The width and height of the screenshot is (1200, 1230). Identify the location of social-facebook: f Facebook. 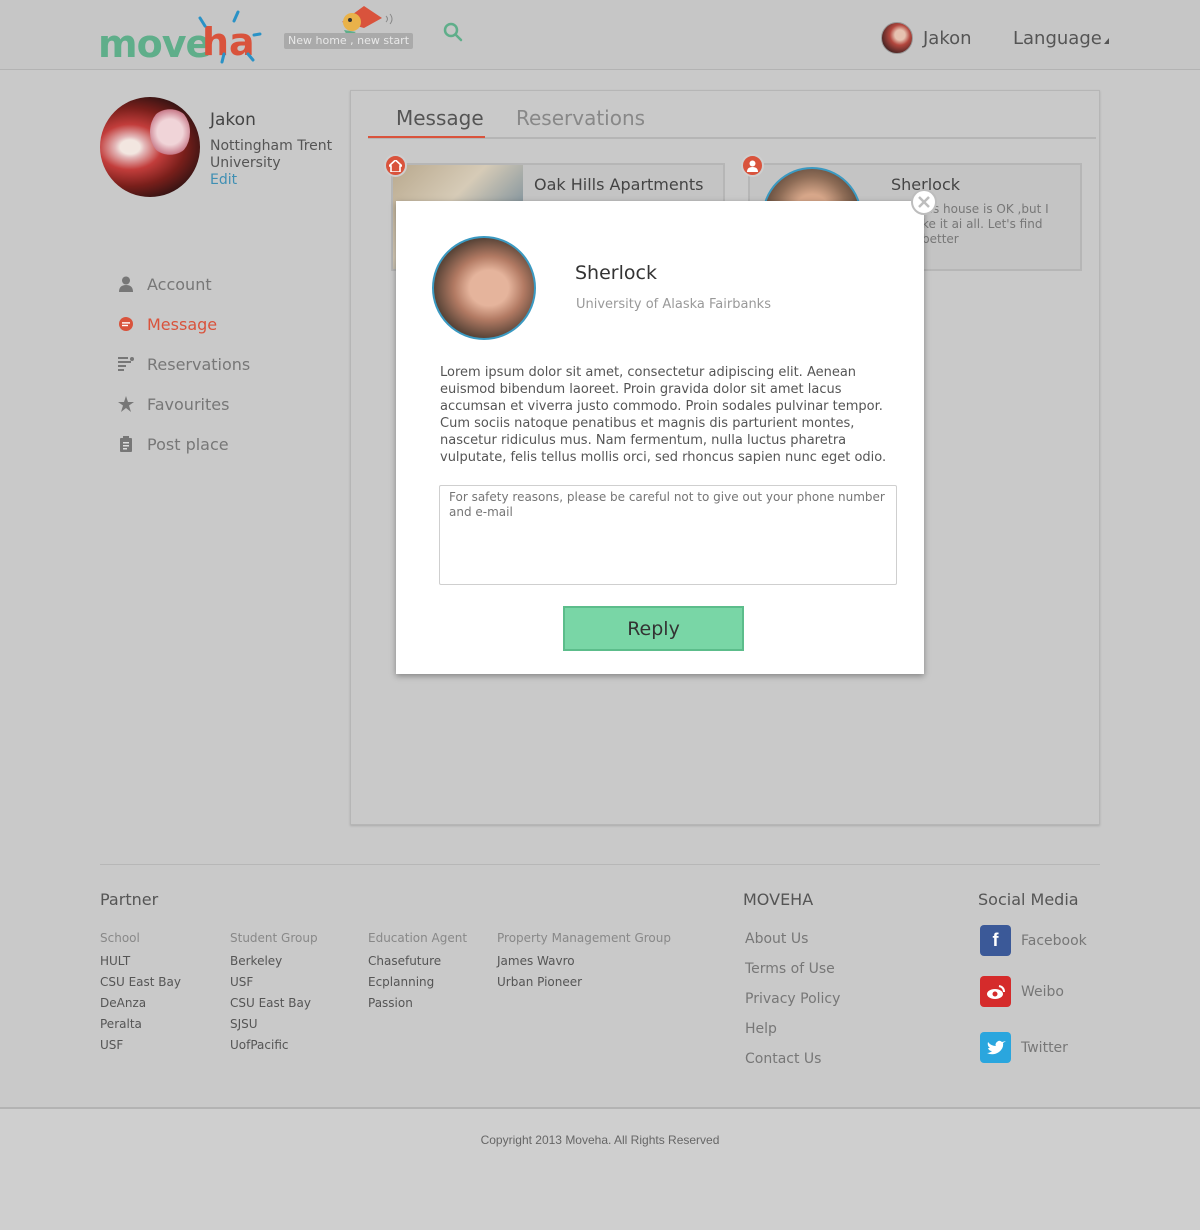
(1033, 940).